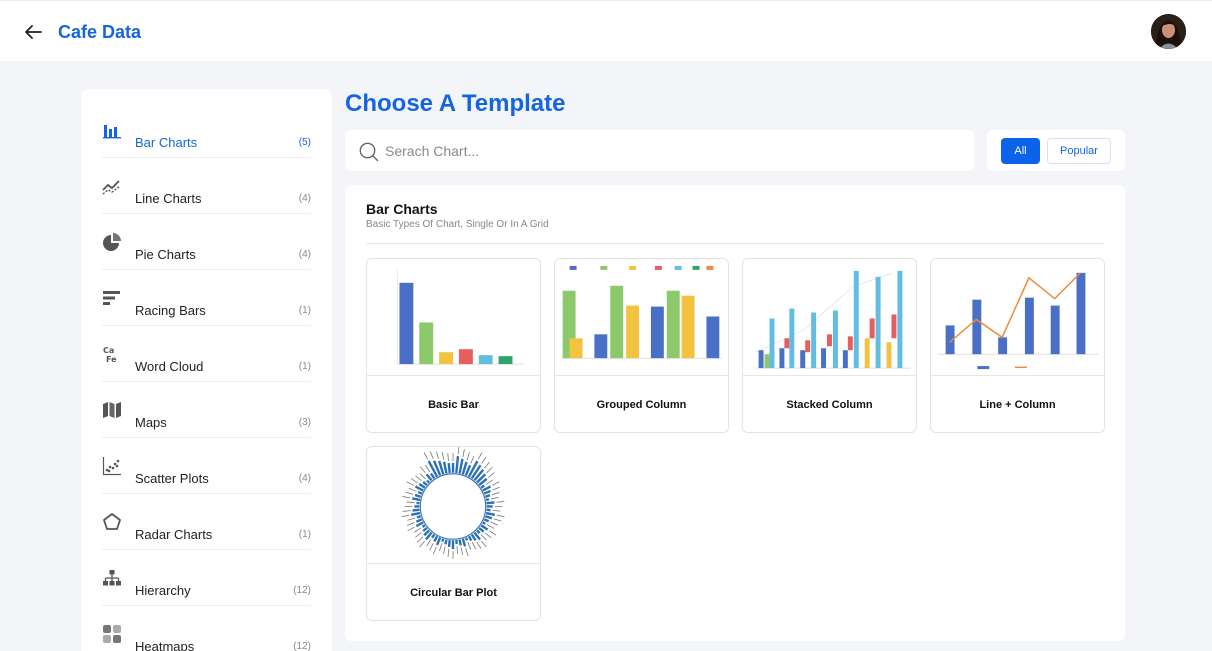  I want to click on template-card-basic-bar: Basic Bar, so click(453, 345).